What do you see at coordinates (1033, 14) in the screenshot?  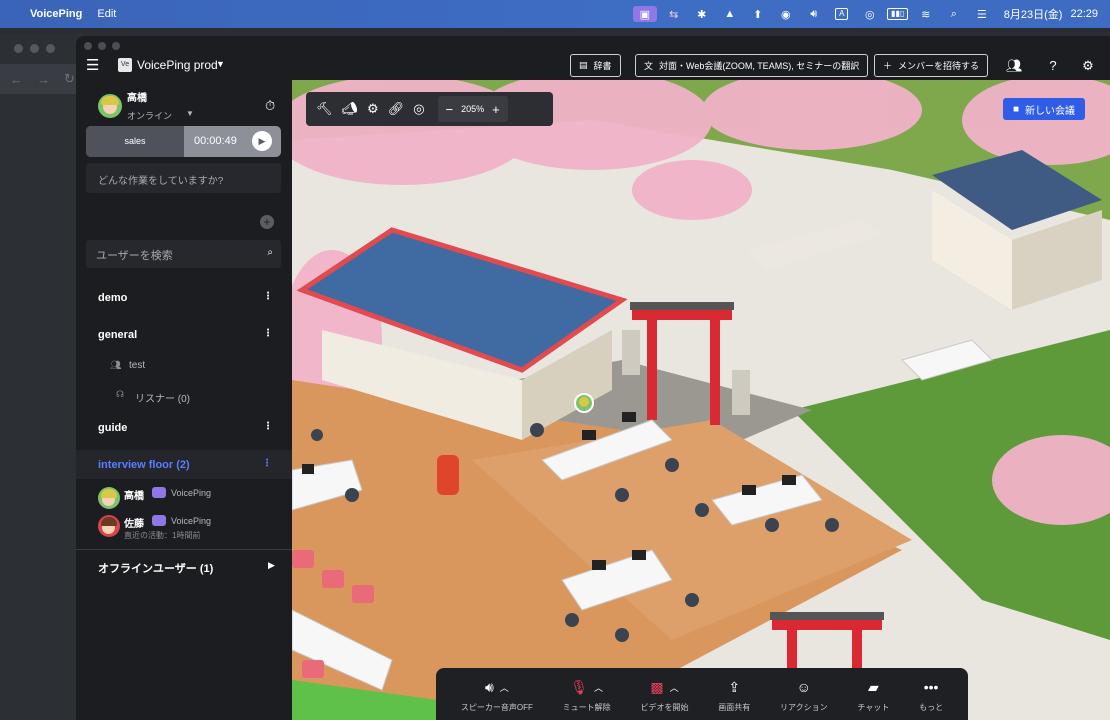 I see `menubar-date: 8月23日(金)` at bounding box center [1033, 14].